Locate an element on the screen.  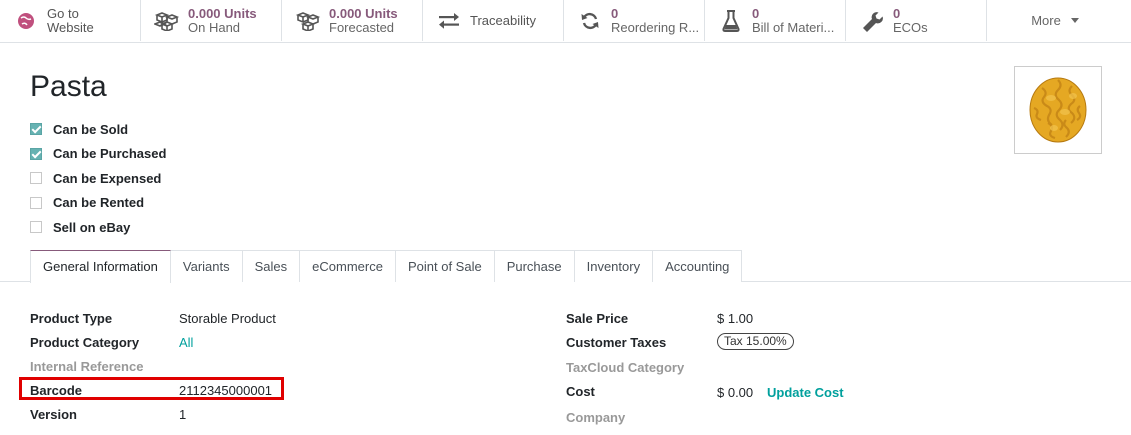
more-button: More is located at coordinates (1055, 20).